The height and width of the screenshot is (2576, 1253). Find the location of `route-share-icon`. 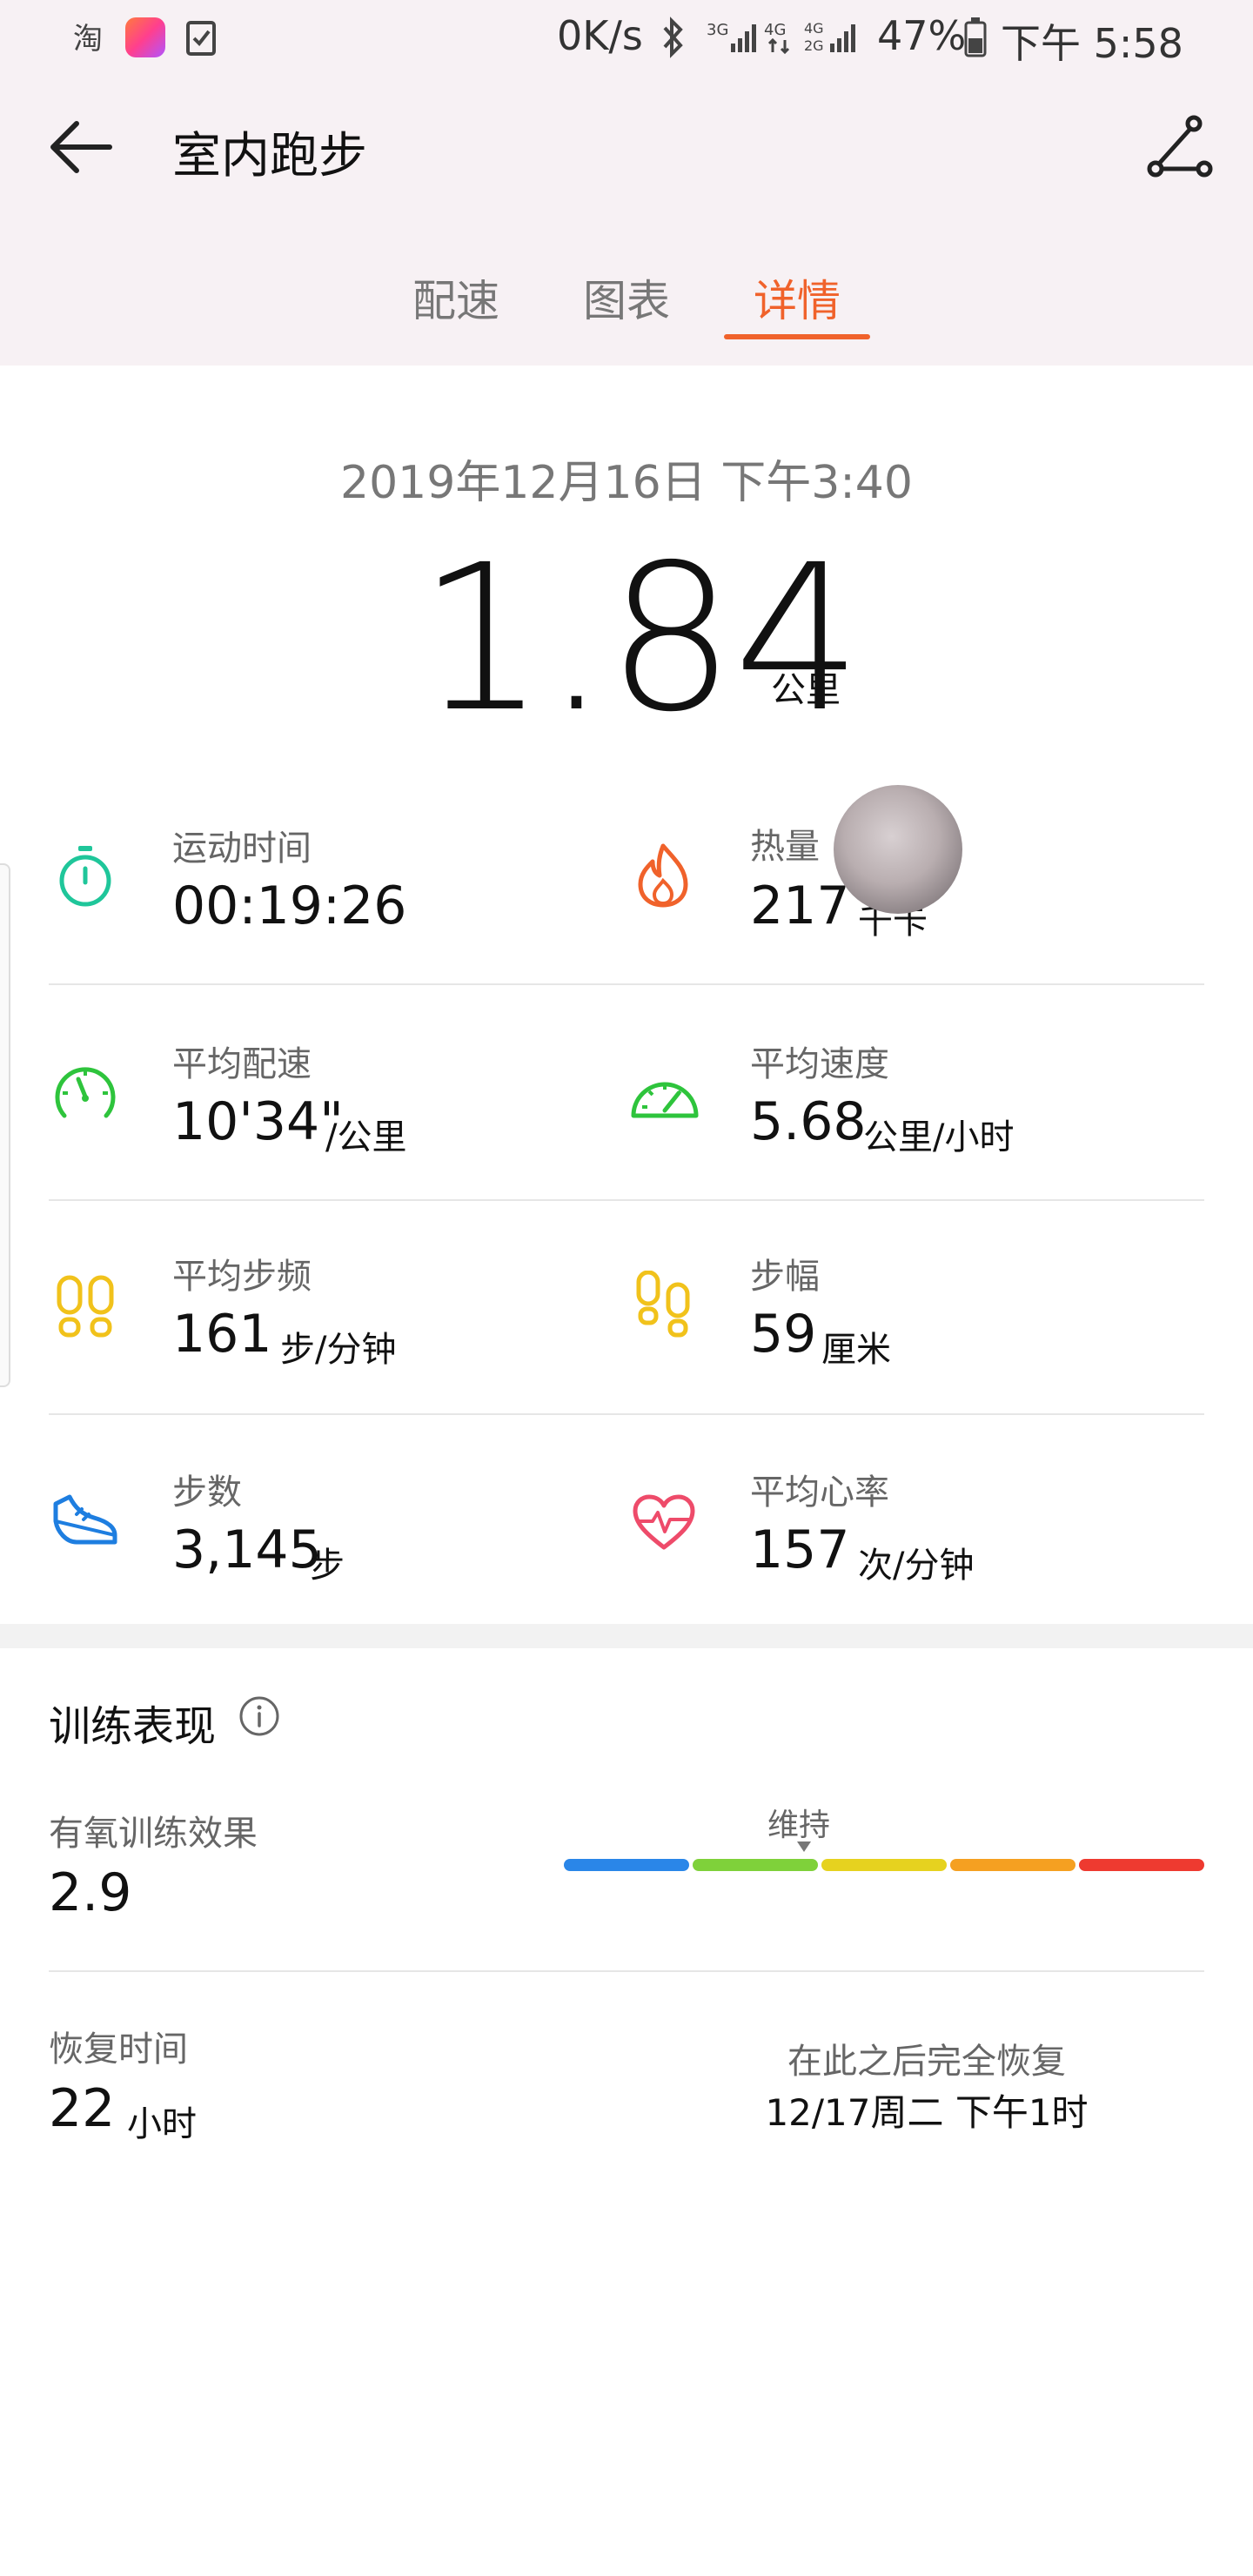

route-share-icon is located at coordinates (1180, 148).